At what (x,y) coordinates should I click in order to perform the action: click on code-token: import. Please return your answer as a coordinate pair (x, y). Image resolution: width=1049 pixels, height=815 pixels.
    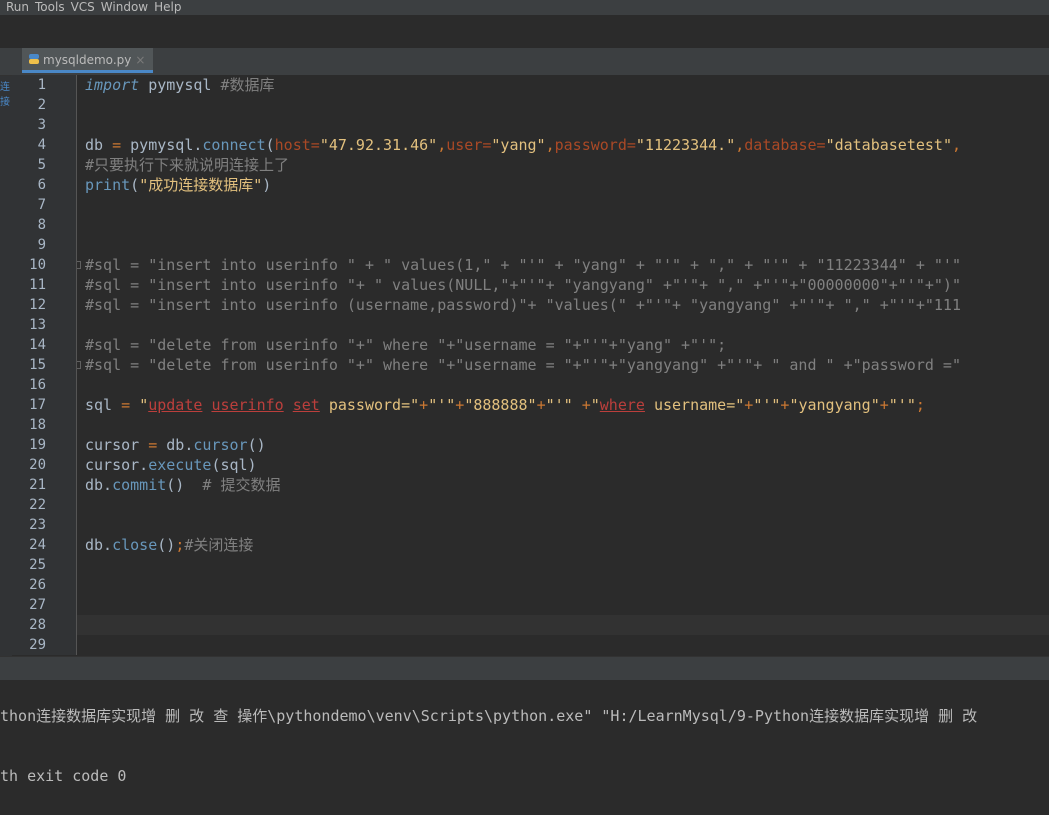
    Looking at the image, I should click on (112, 85).